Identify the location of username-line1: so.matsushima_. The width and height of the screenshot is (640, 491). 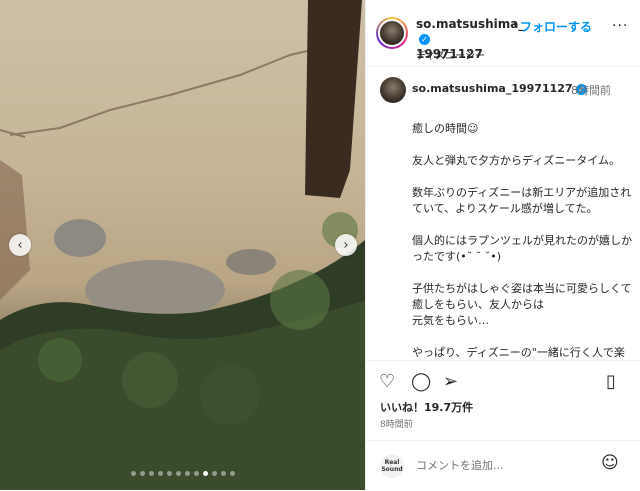
(470, 24).